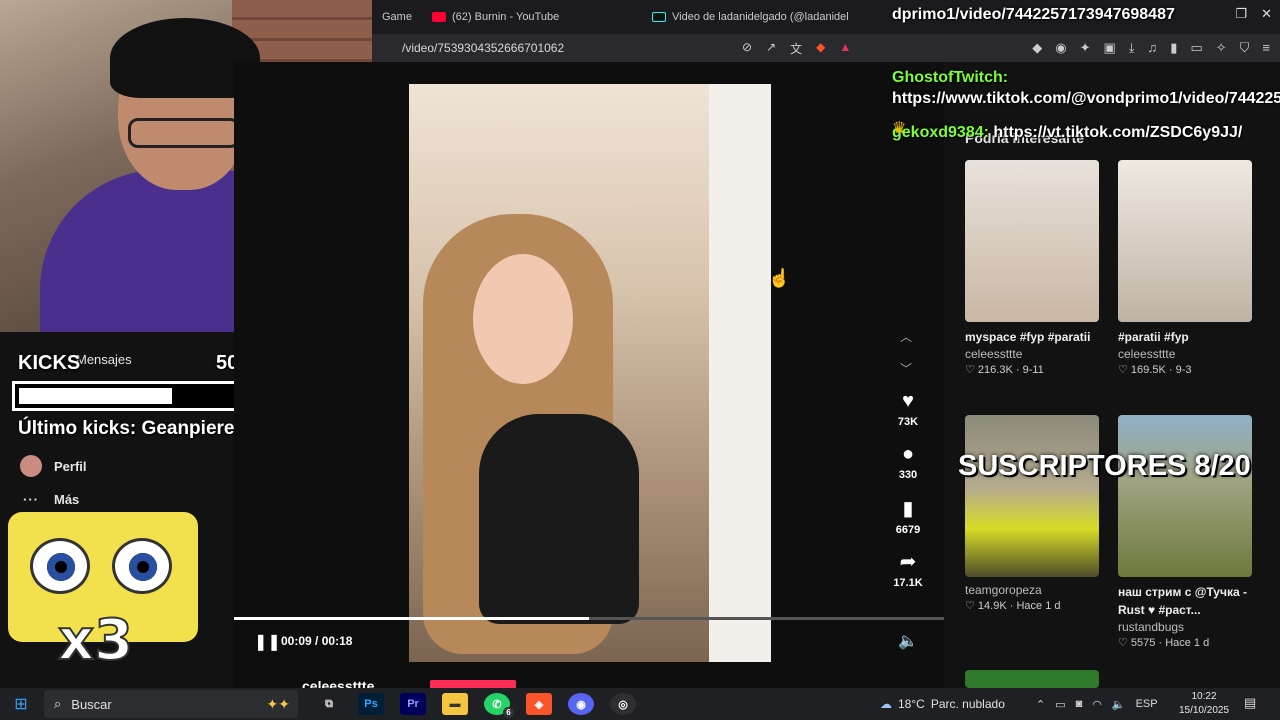  What do you see at coordinates (95, 640) in the screenshot?
I see `multiplier-label: x3` at bounding box center [95, 640].